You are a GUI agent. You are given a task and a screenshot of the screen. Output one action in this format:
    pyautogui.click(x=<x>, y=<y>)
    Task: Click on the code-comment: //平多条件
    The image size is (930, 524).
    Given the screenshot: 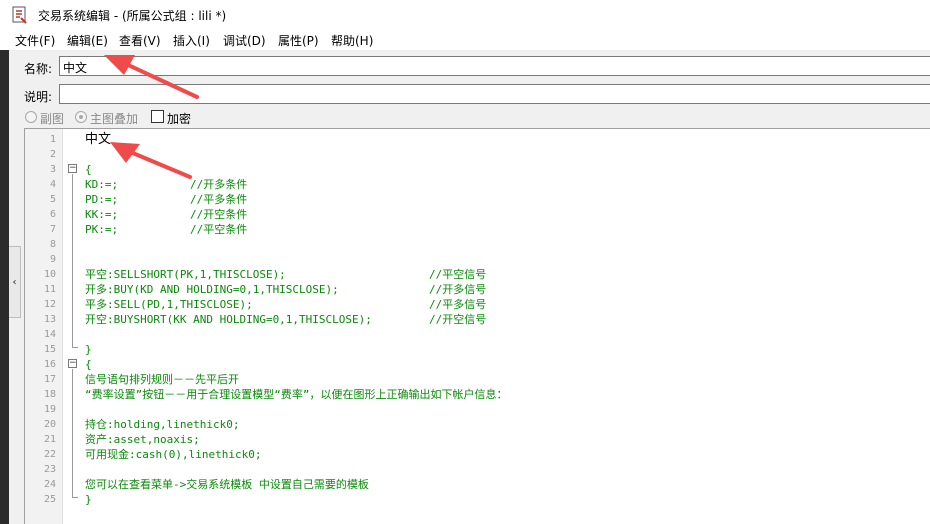 What is the action you would take?
    pyautogui.click(x=219, y=199)
    